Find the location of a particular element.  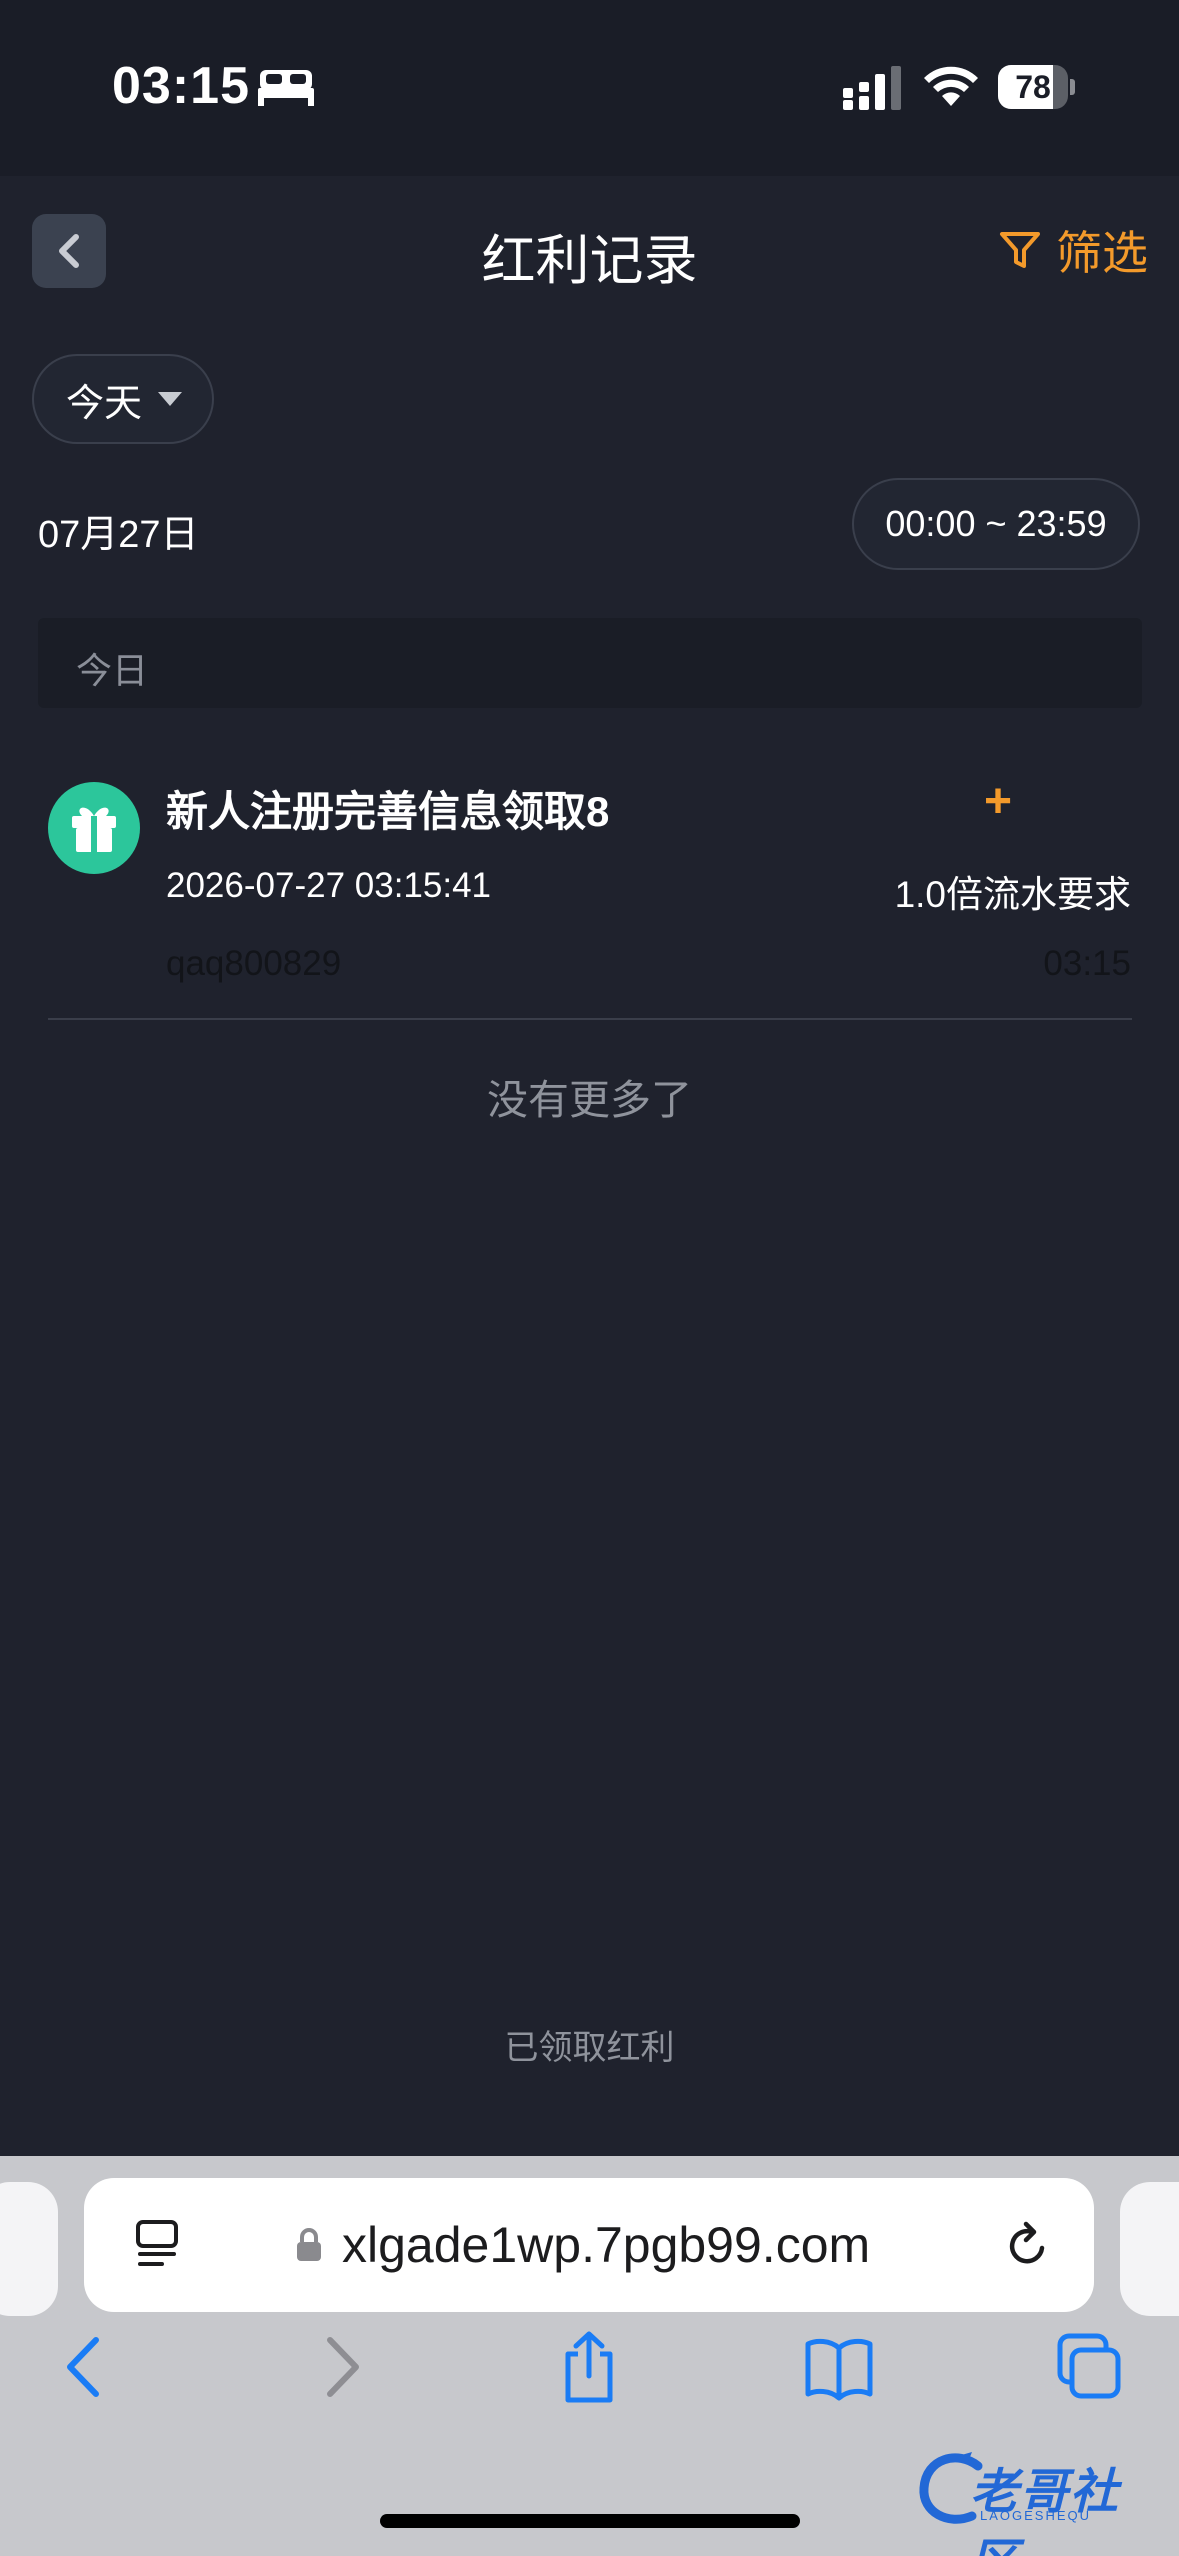

day-select: 今天 is located at coordinates (123, 399).